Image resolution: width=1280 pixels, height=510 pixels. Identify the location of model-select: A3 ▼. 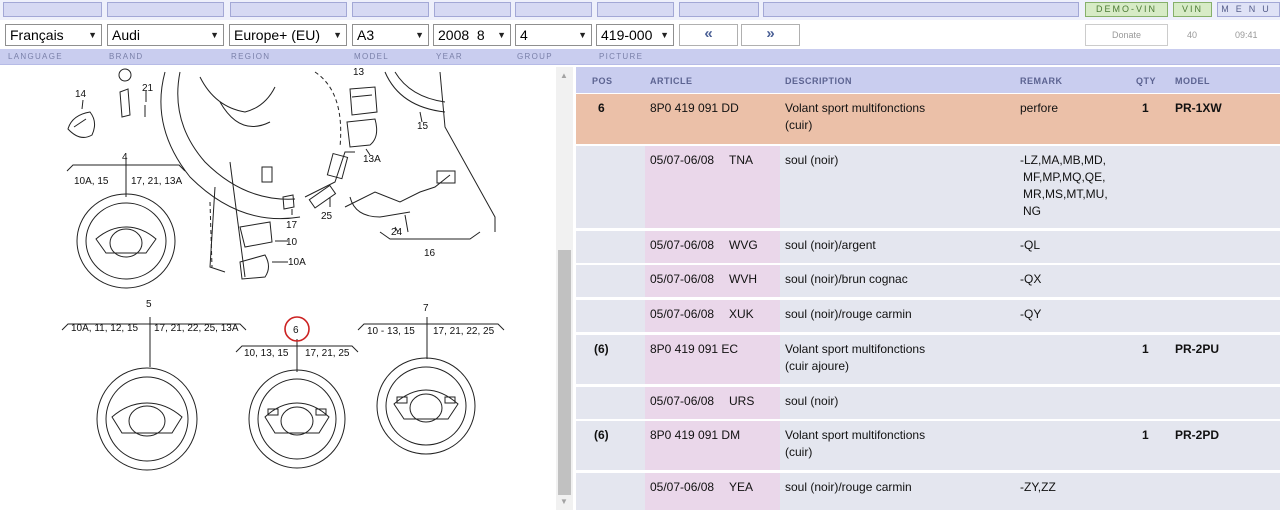
(390, 35).